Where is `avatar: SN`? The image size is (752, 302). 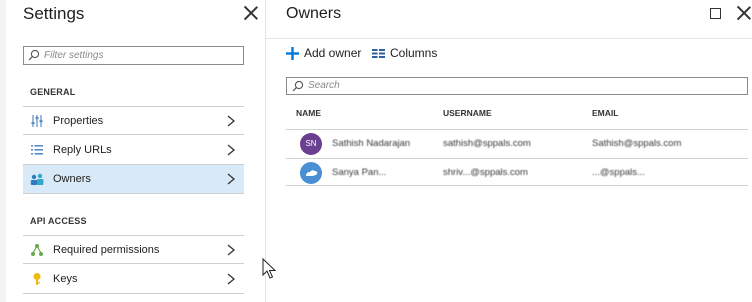
avatar: SN is located at coordinates (311, 144).